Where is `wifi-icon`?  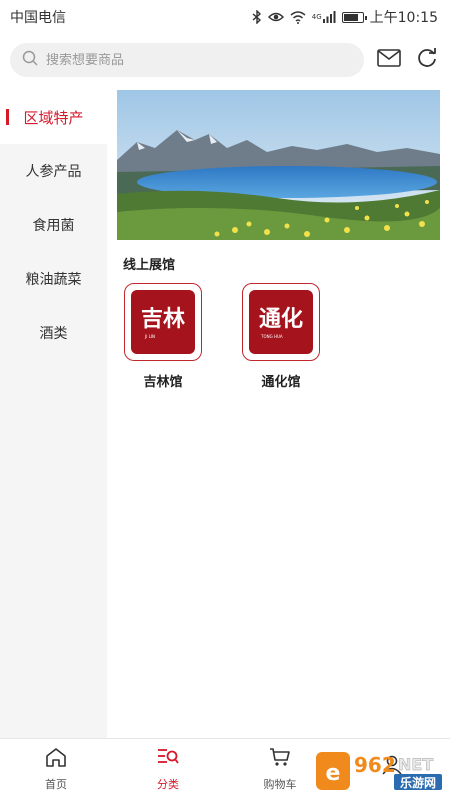 wifi-icon is located at coordinates (298, 17).